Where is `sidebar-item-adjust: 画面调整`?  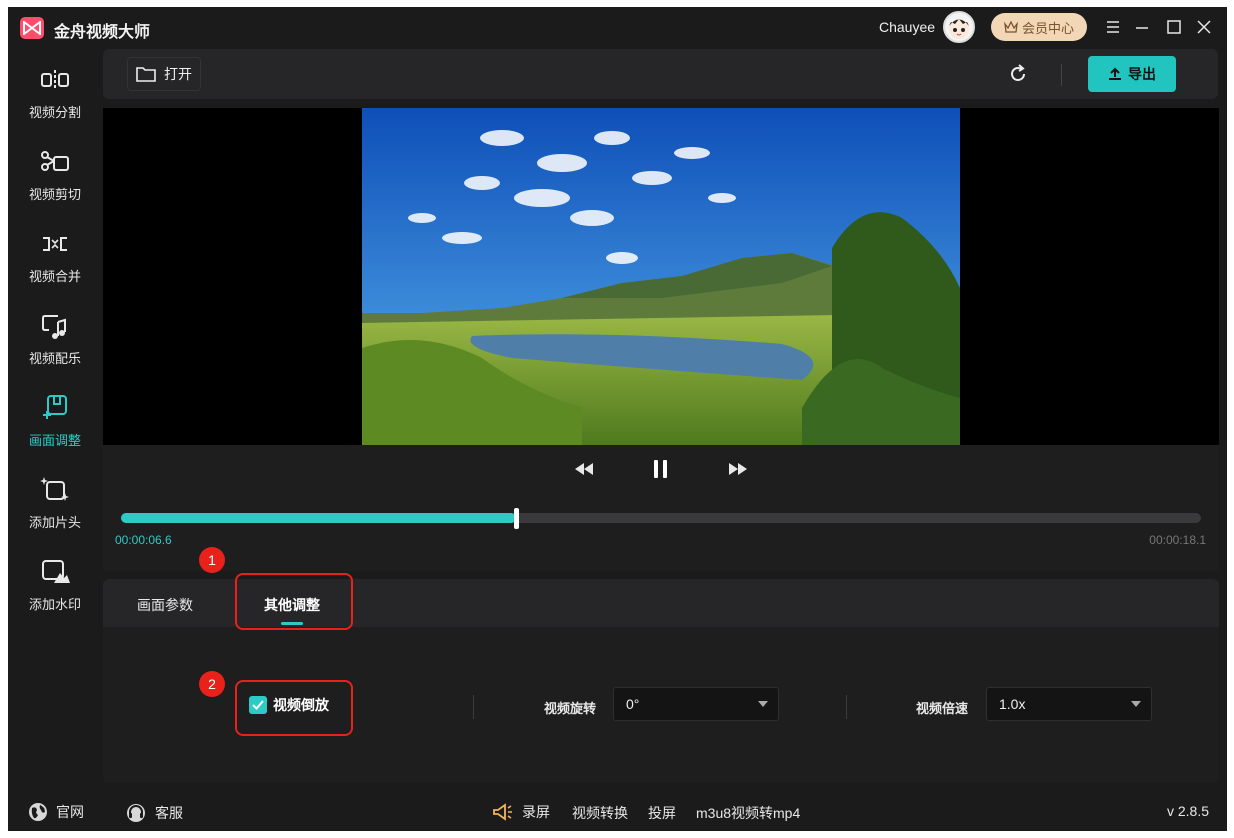
sidebar-item-adjust: 画面调整 is located at coordinates (55, 423).